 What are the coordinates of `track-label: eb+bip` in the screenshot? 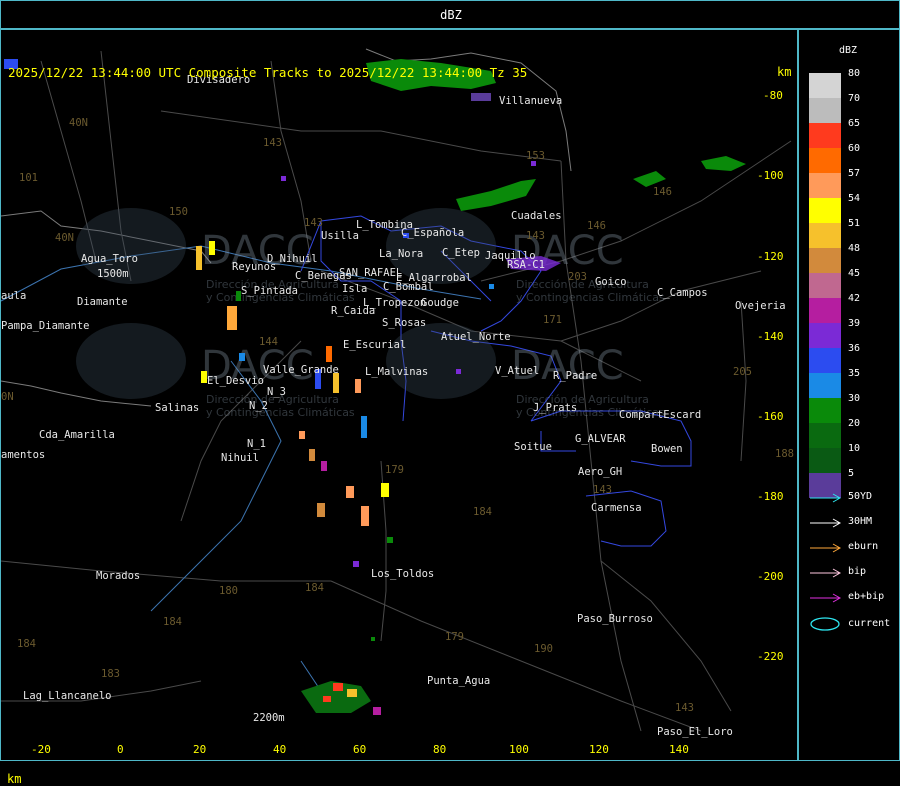 It's located at (866, 596).